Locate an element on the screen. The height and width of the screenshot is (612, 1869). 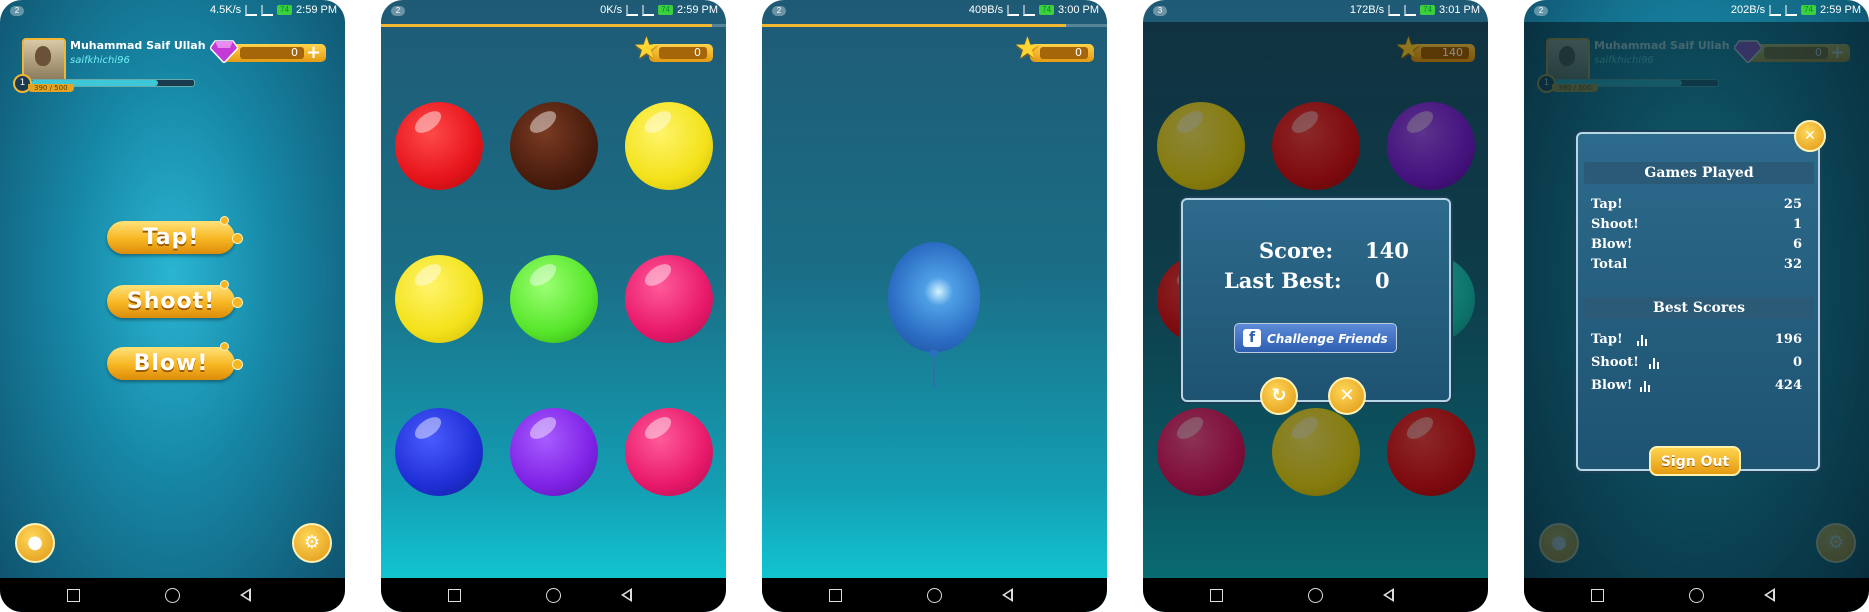
replay-icon: ↻ is located at coordinates (1279, 396).